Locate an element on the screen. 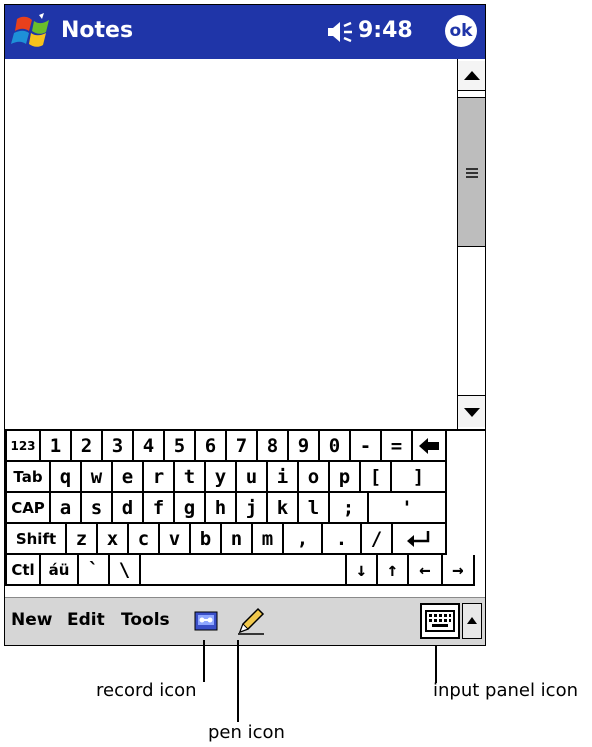 Image resolution: width=592 pixels, height=747 pixels. key-s: s is located at coordinates (97, 508).